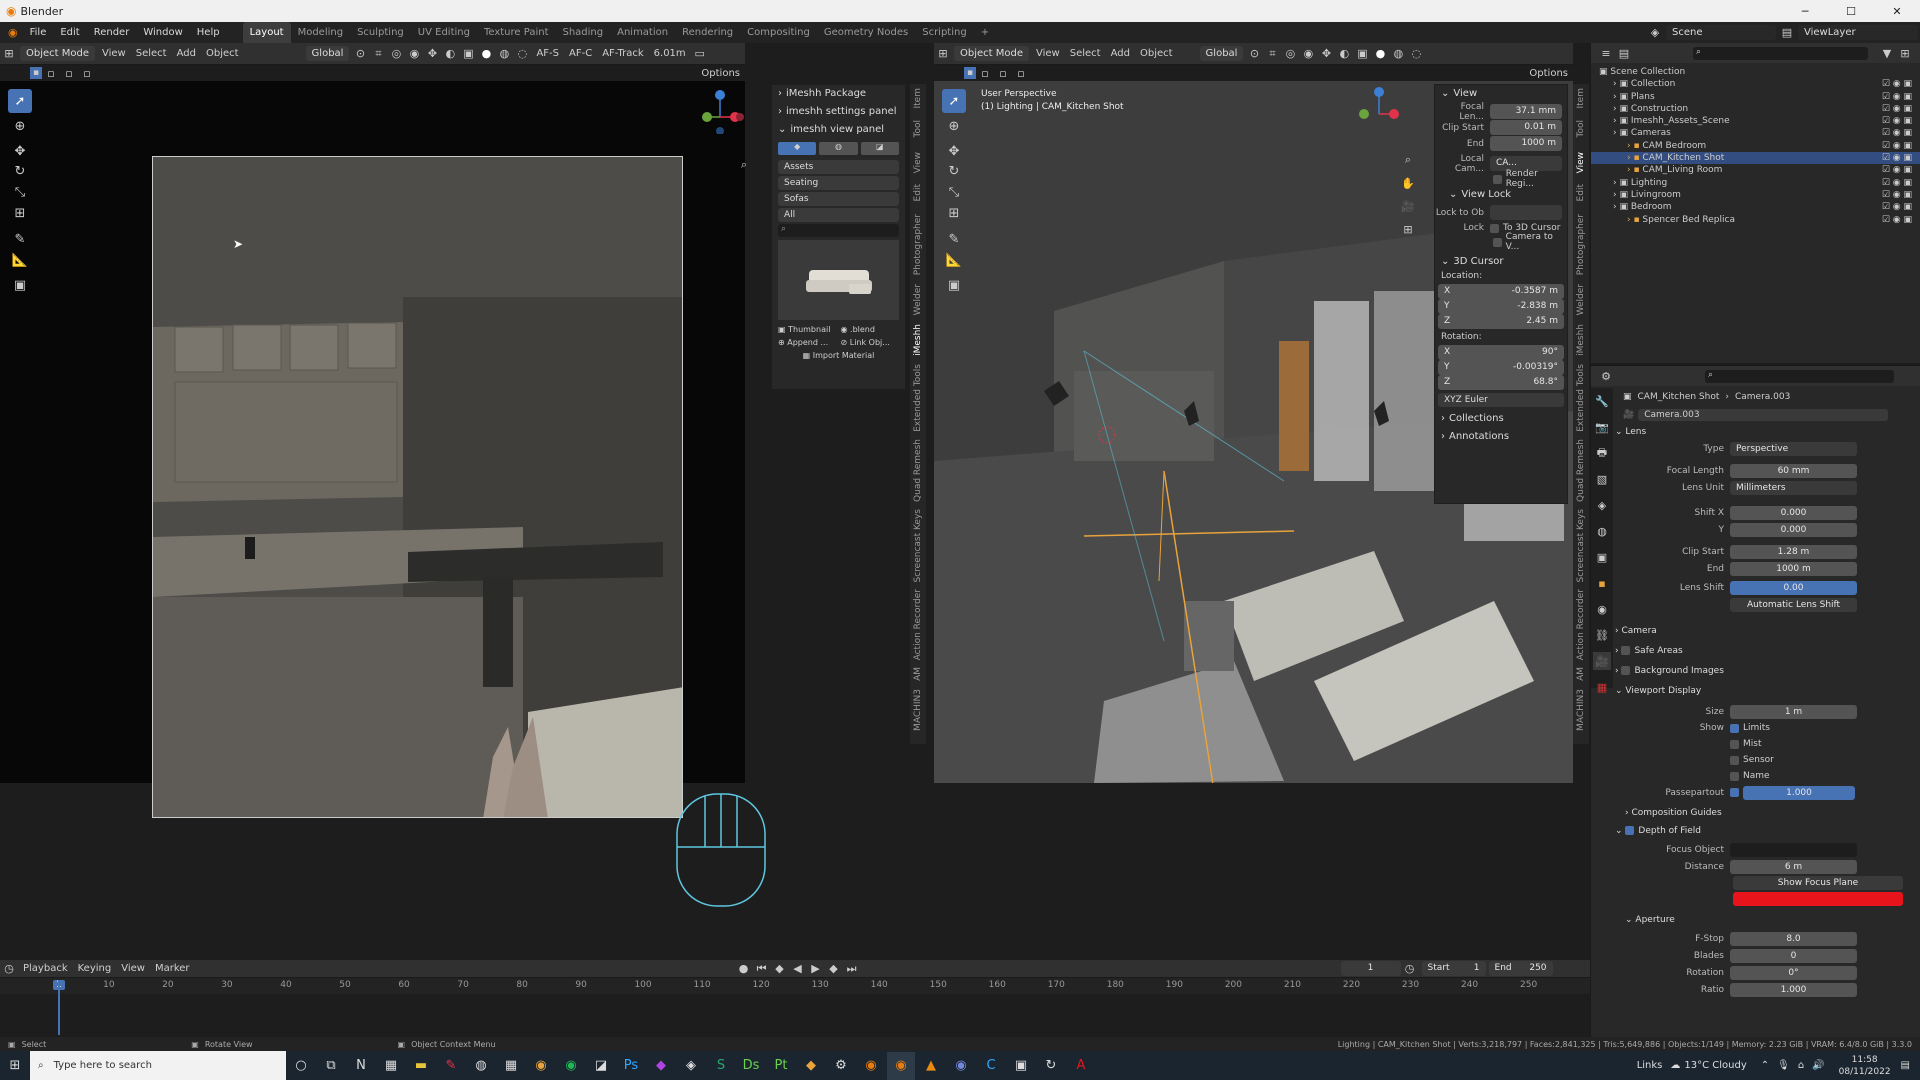 This screenshot has height=1080, width=1920. Describe the element at coordinates (707, 32) in the screenshot. I see `tab-rendering: Rendering` at that location.